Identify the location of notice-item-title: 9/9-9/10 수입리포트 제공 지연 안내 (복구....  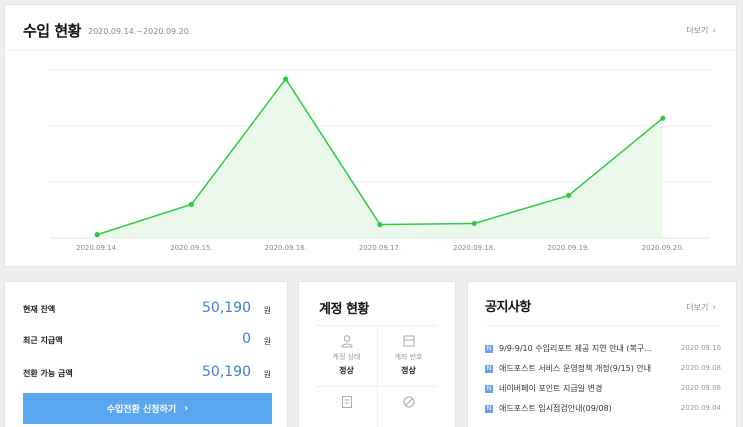
(575, 348).